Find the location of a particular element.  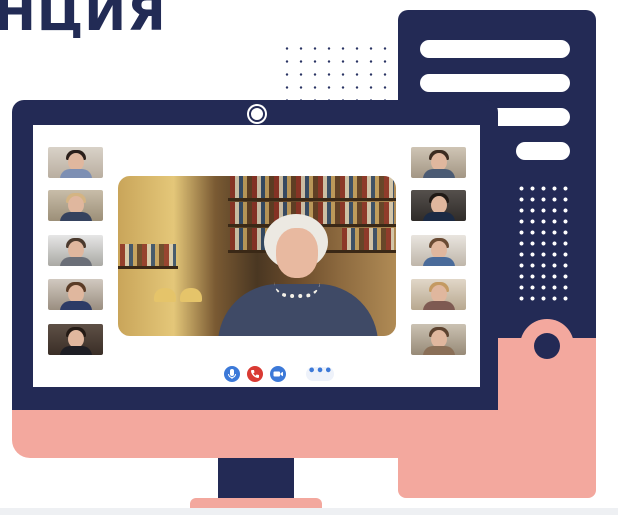

floor-line is located at coordinates (309, 511).